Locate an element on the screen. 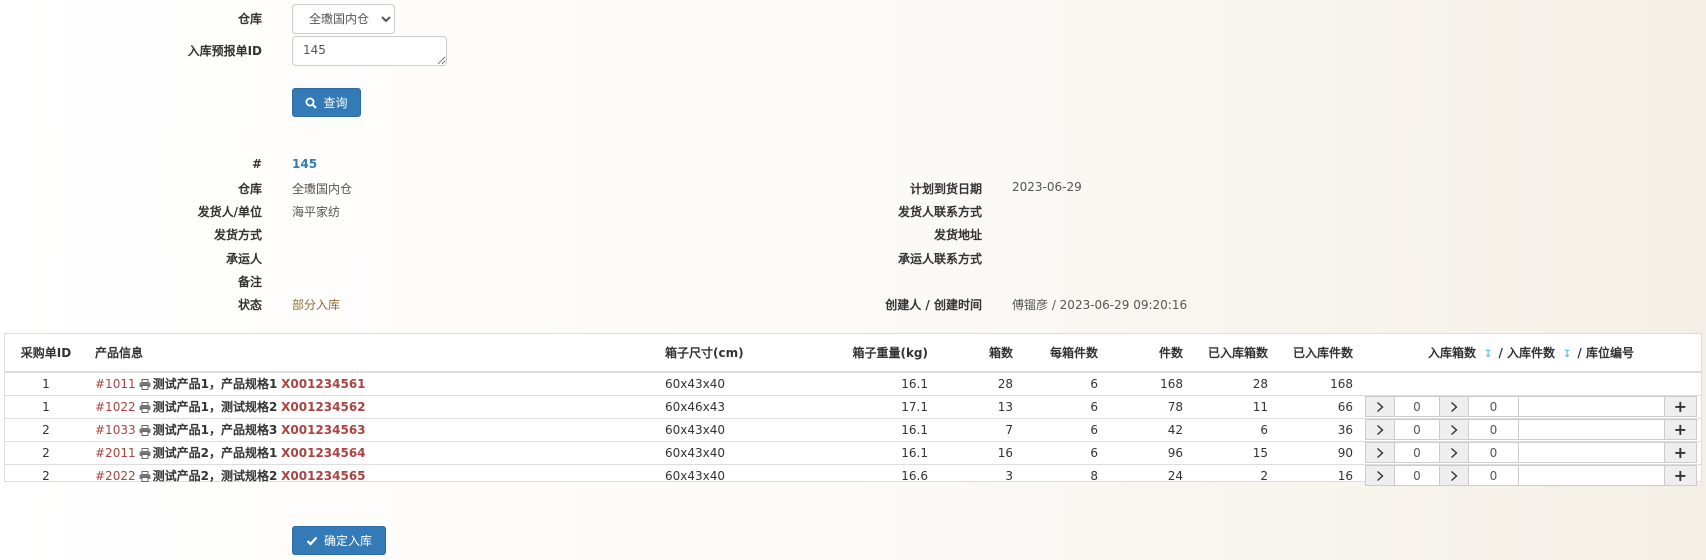 This screenshot has width=1706, height=560. col-inbound: 入库箱数 ↧ / 入库件数 ↧ / 库位编号 is located at coordinates (1531, 353).